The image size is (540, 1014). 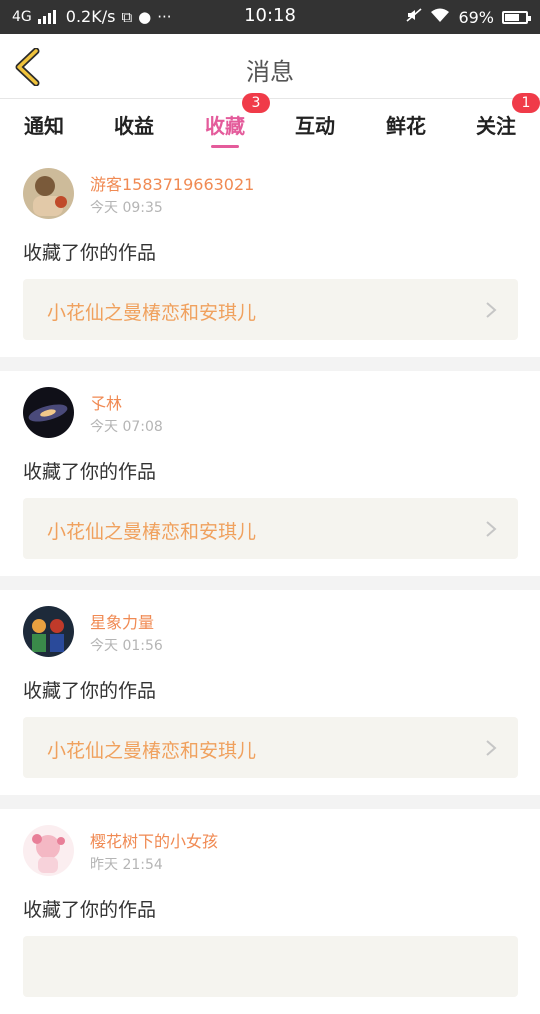 I want to click on timestamp: 昨天 21:54, so click(x=126, y=865).